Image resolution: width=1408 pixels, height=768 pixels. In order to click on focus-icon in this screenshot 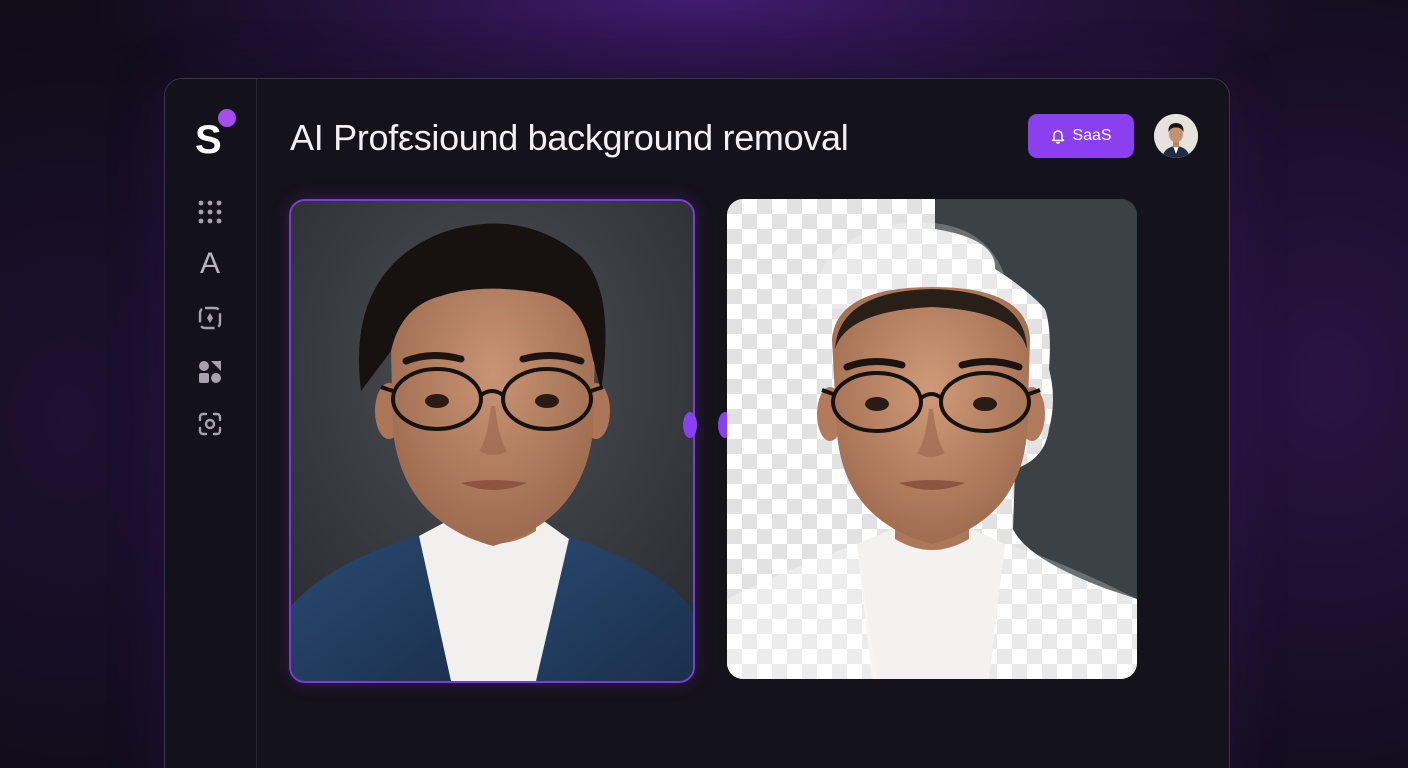, I will do `click(210, 424)`.